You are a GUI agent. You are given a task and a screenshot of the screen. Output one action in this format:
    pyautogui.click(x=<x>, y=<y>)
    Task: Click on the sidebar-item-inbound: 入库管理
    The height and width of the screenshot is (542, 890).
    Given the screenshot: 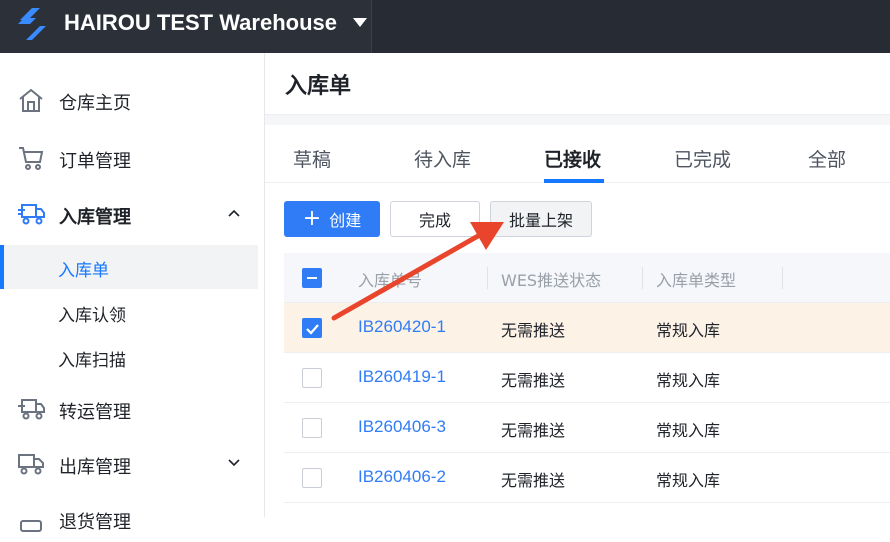 What is the action you would take?
    pyautogui.click(x=132, y=214)
    